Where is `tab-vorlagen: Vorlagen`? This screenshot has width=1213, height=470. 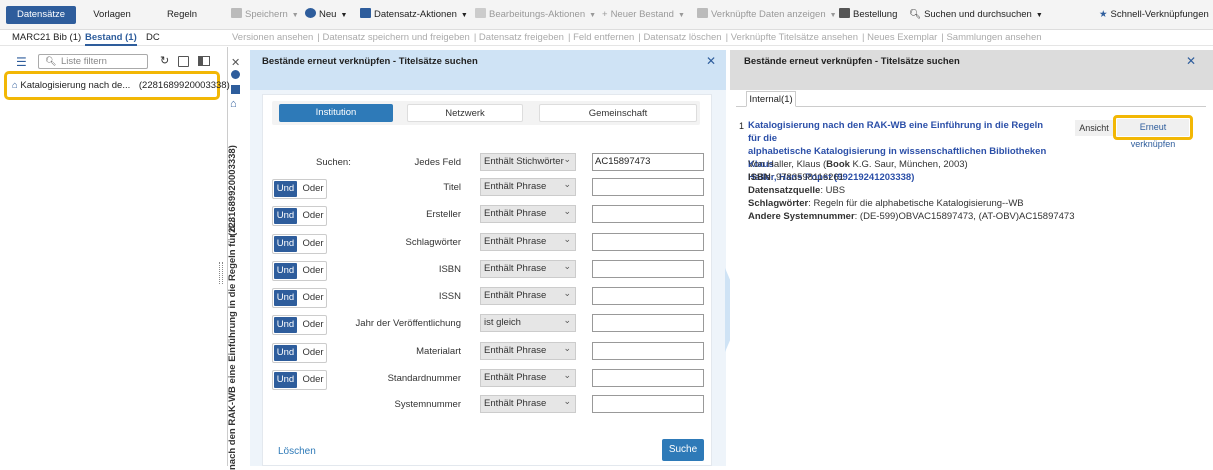 tab-vorlagen: Vorlagen is located at coordinates (112, 15).